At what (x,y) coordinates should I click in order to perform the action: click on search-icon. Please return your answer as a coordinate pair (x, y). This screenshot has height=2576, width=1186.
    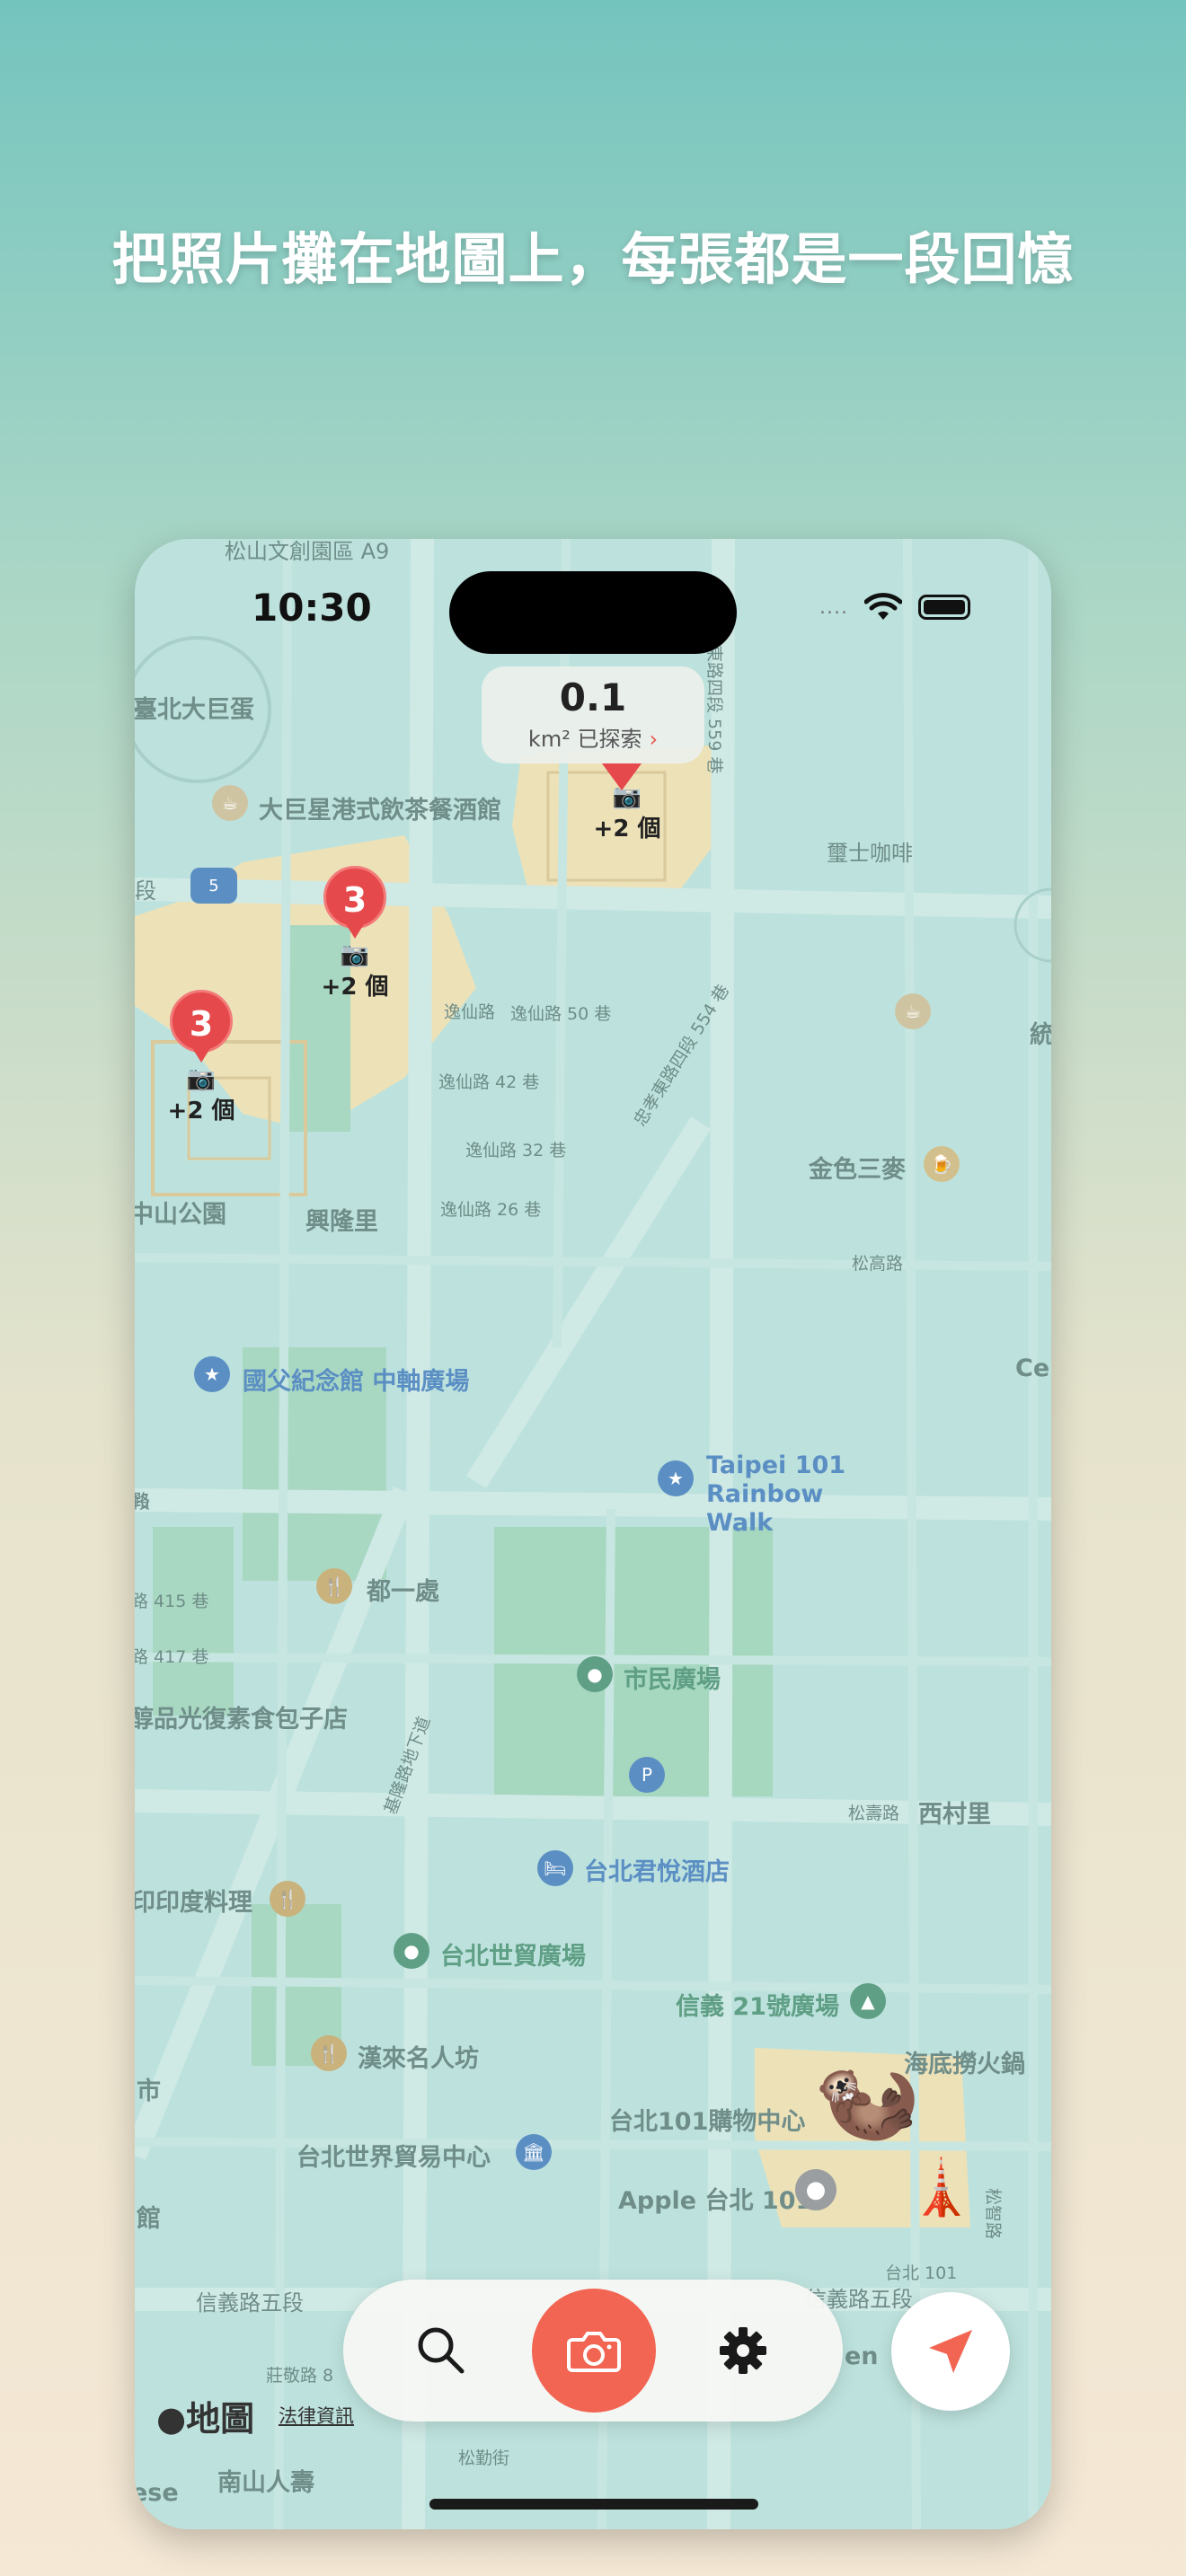
    Looking at the image, I should click on (441, 2350).